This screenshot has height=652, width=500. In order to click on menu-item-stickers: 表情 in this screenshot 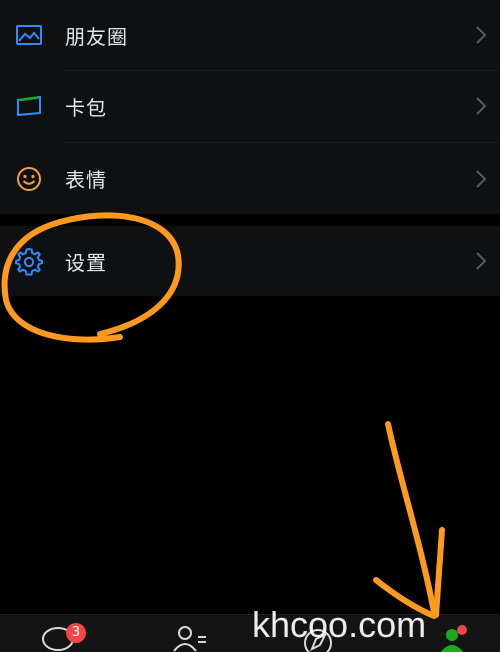, I will do `click(250, 178)`.